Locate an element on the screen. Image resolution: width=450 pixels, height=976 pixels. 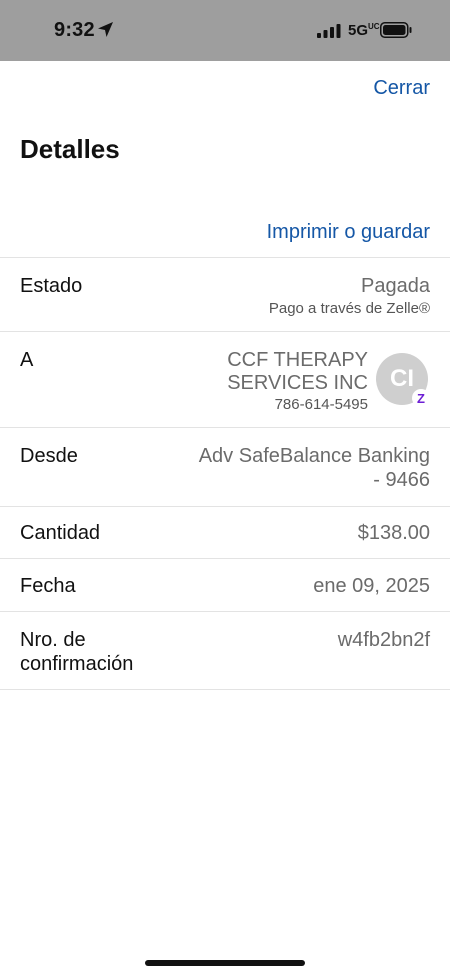
print-or-save-link: Imprimir o guardar is located at coordinates (348, 232).